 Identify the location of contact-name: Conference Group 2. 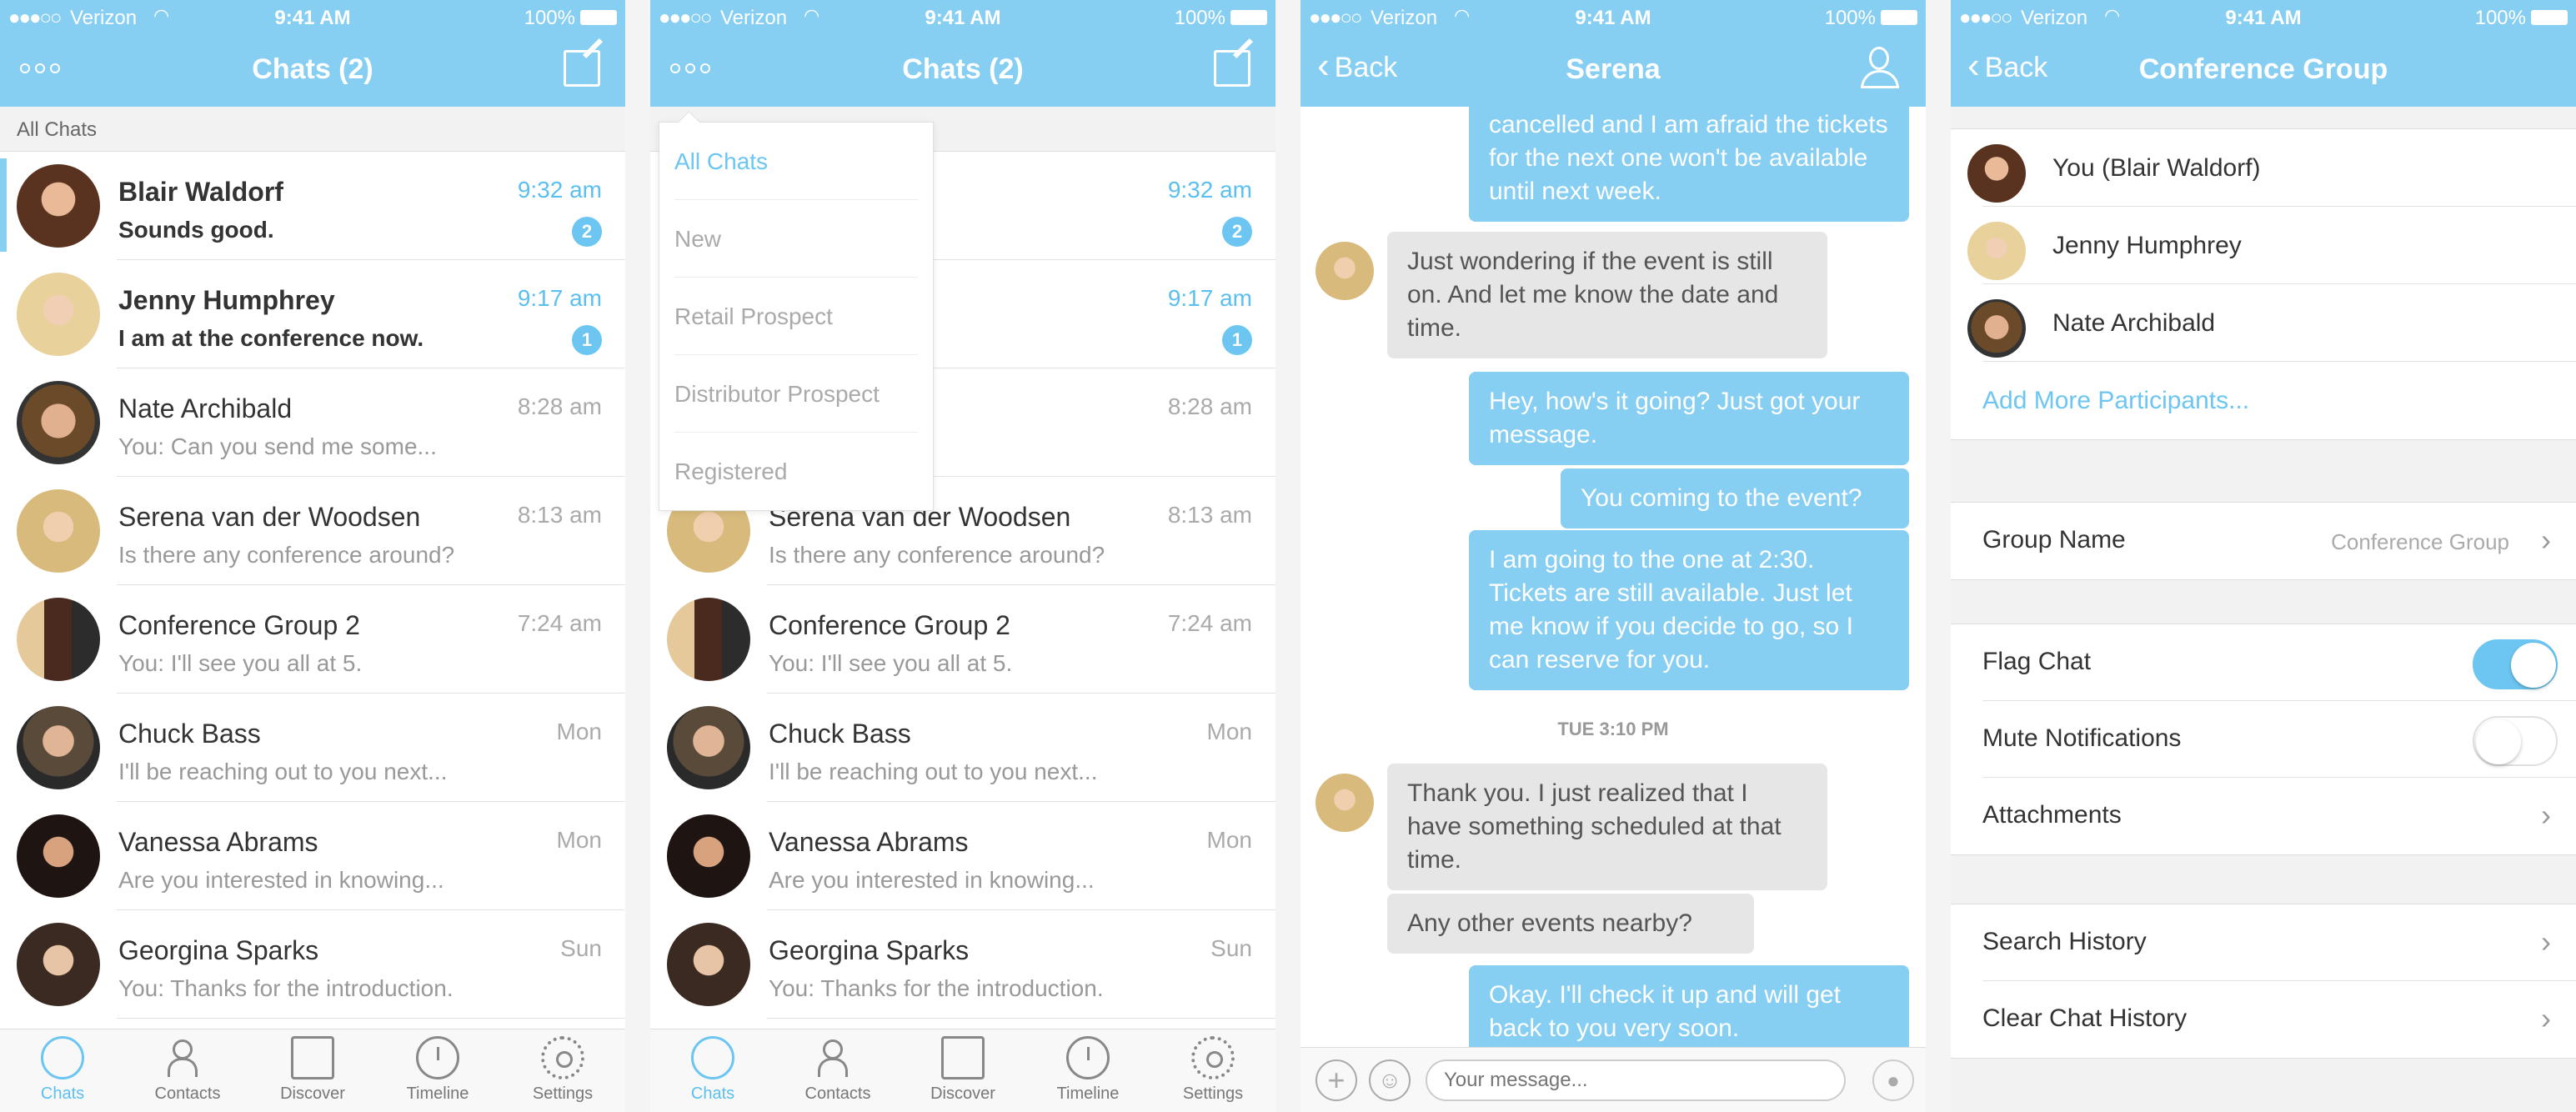
(239, 625).